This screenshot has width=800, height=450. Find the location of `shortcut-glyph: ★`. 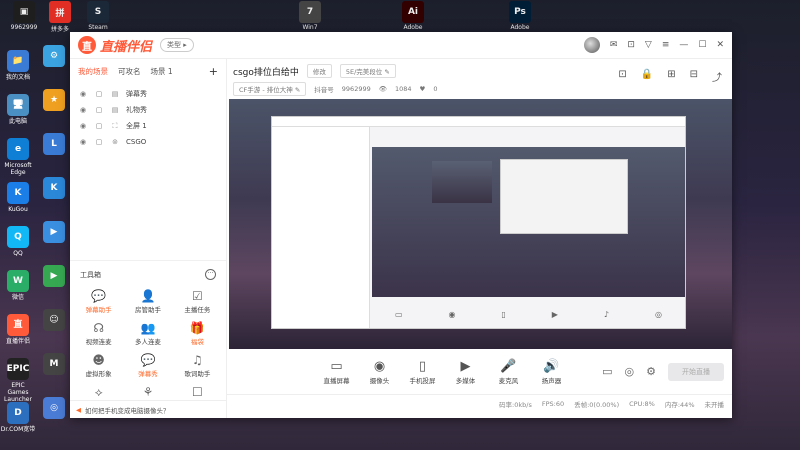

shortcut-glyph: ★ is located at coordinates (54, 100).